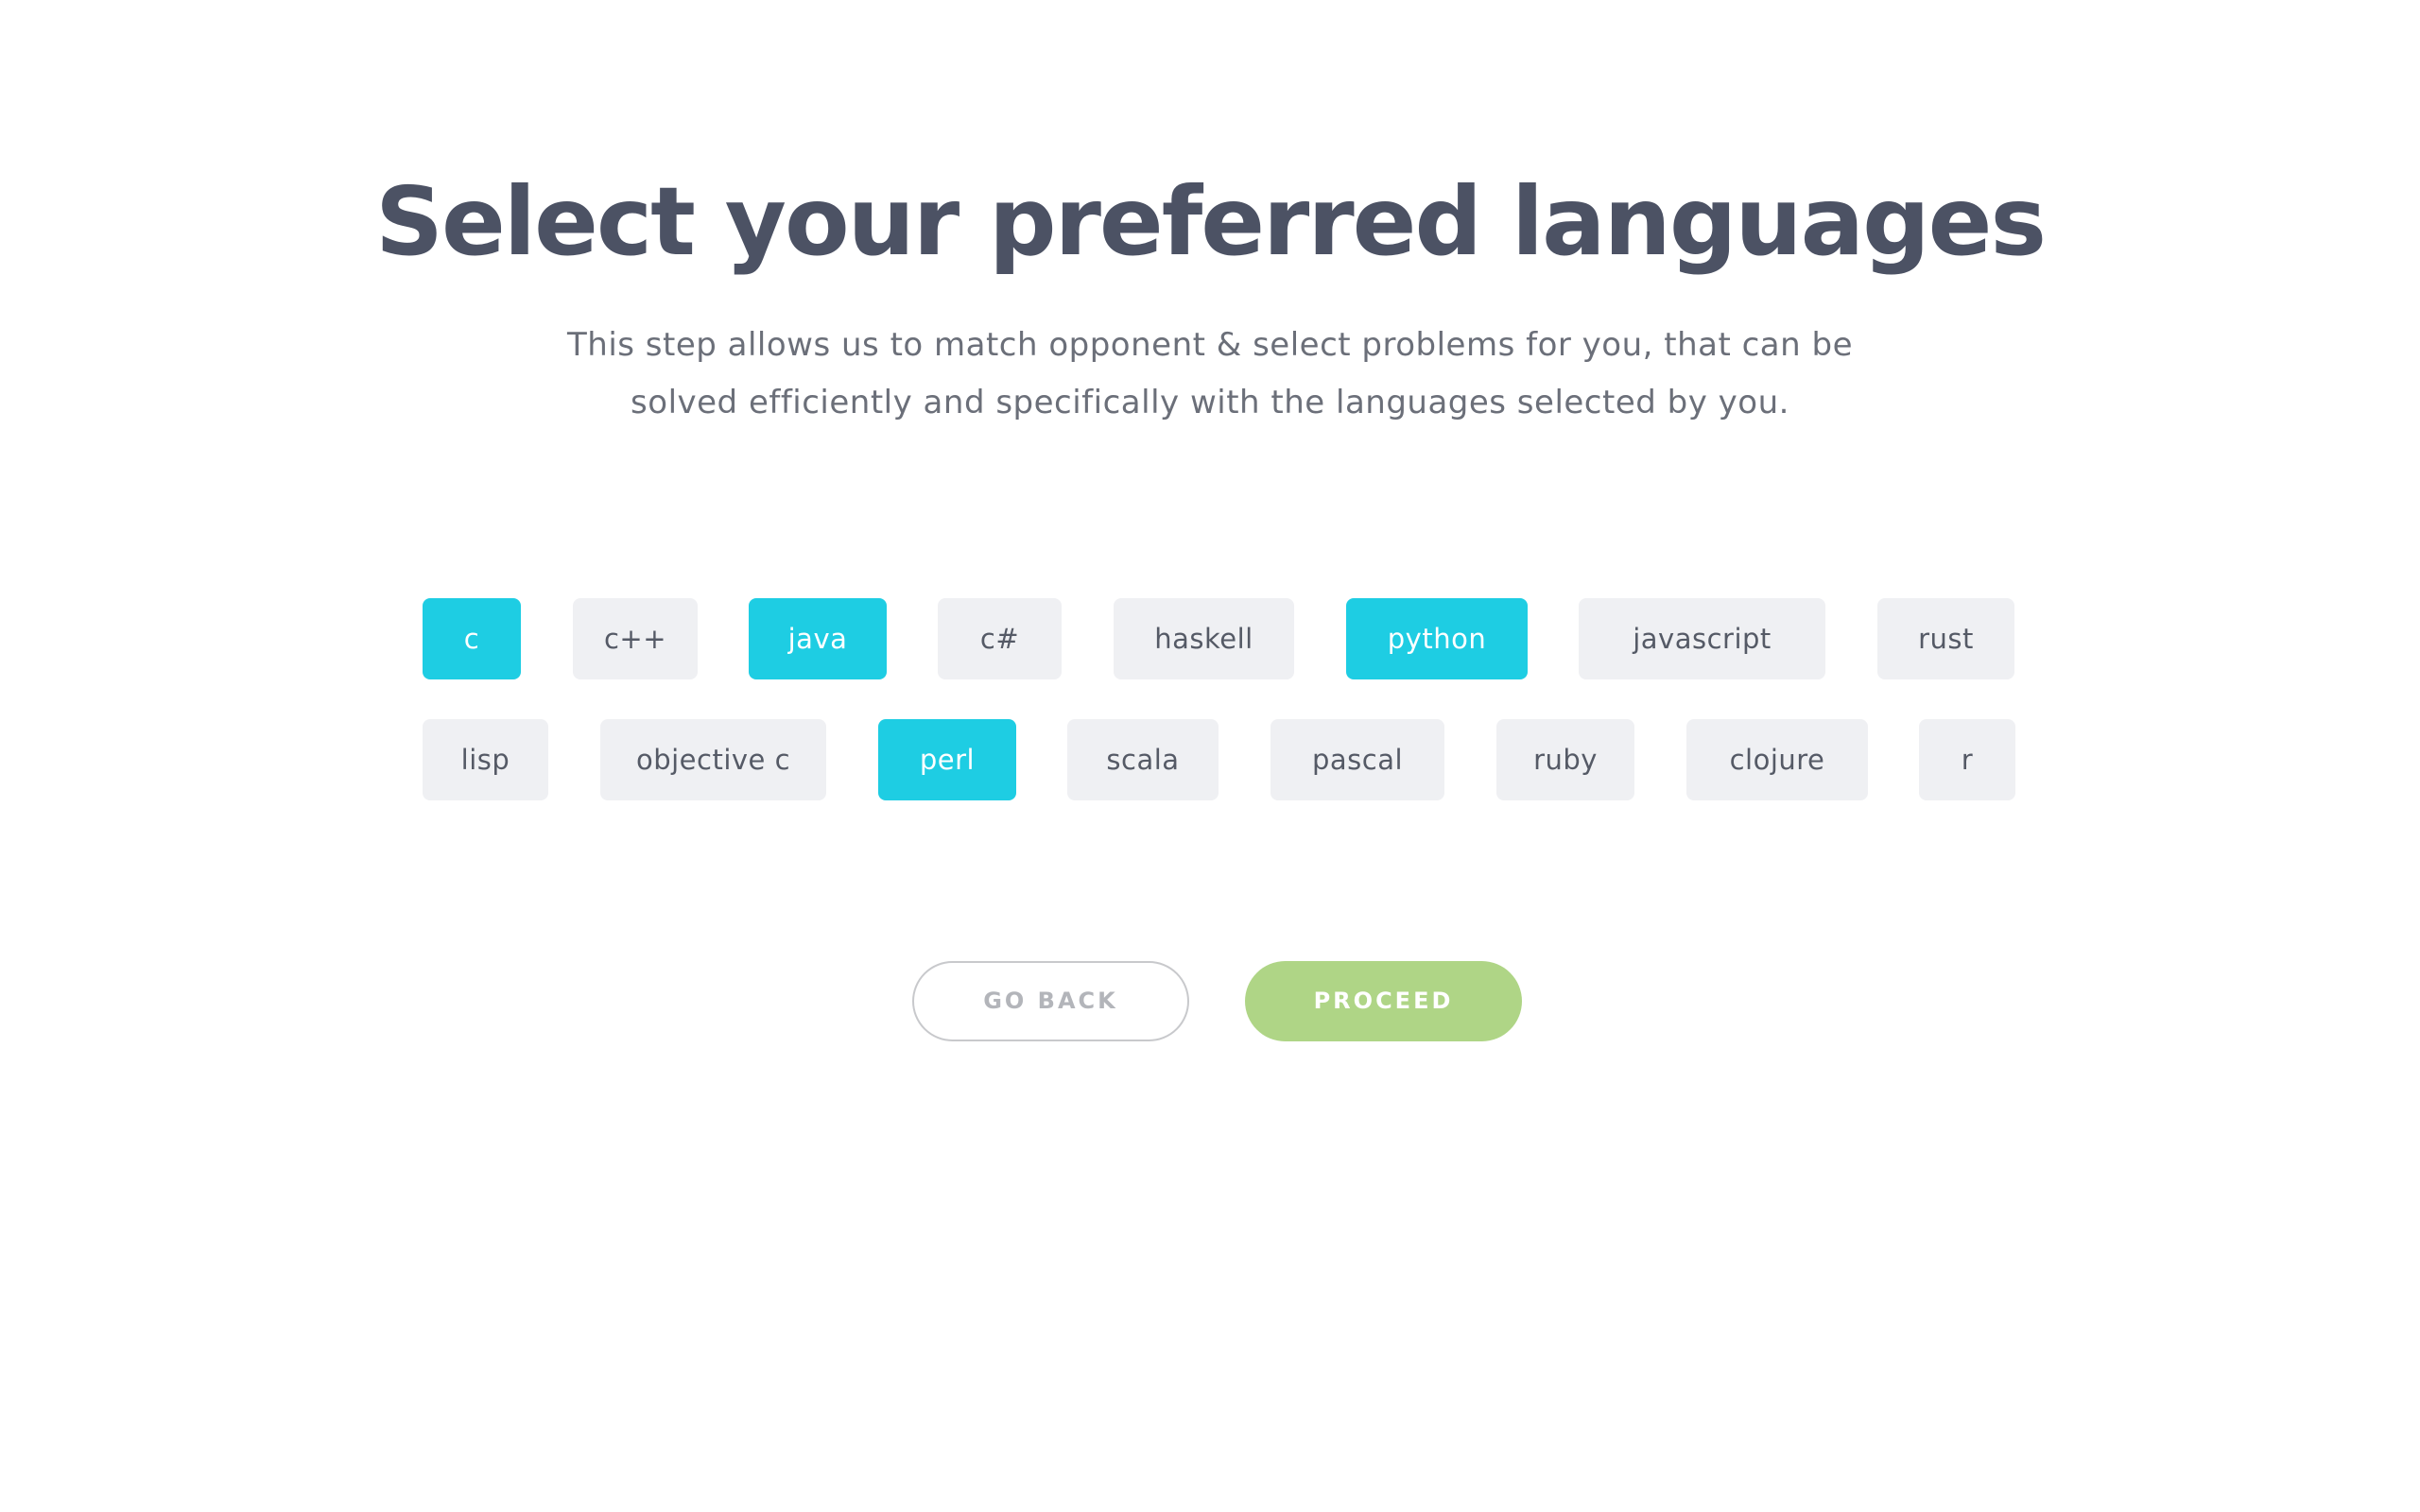 The image size is (2420, 1512). Describe the element at coordinates (486, 759) in the screenshot. I see `language-chip-lisp: lisp` at that location.